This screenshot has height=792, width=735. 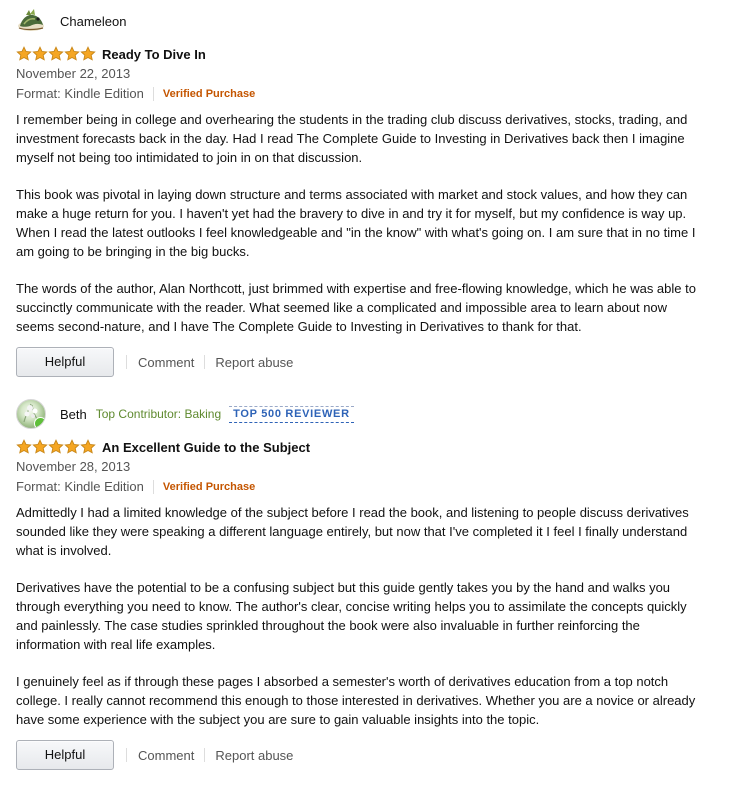 What do you see at coordinates (93, 21) in the screenshot?
I see `reviewer-name: Chameleon` at bounding box center [93, 21].